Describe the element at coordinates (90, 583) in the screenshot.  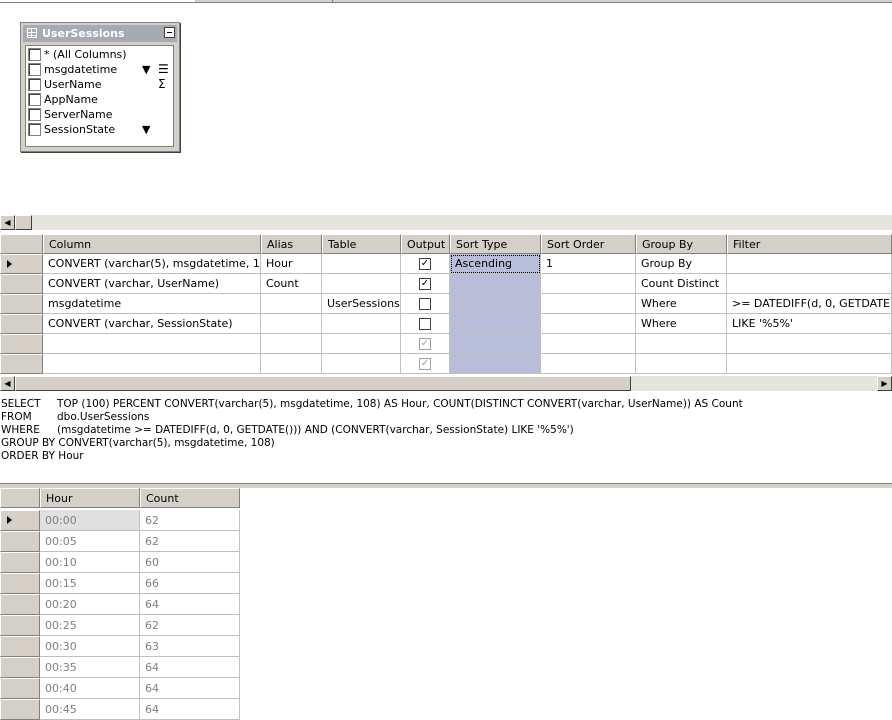
I see `results-cell: 00:15` at that location.